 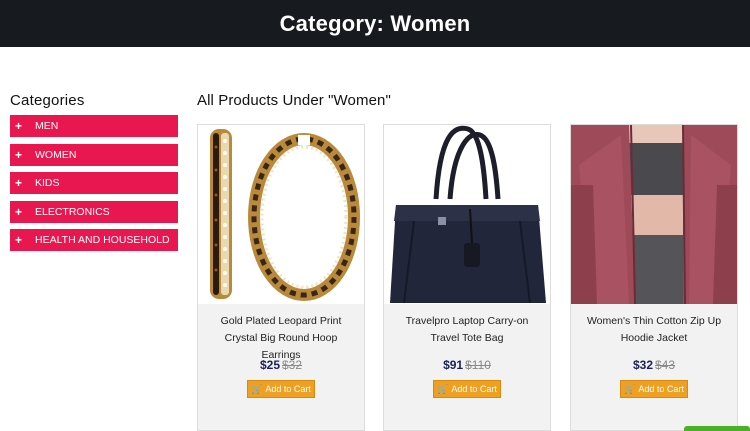 I want to click on category-item-women: + WOMEN, so click(x=94, y=154).